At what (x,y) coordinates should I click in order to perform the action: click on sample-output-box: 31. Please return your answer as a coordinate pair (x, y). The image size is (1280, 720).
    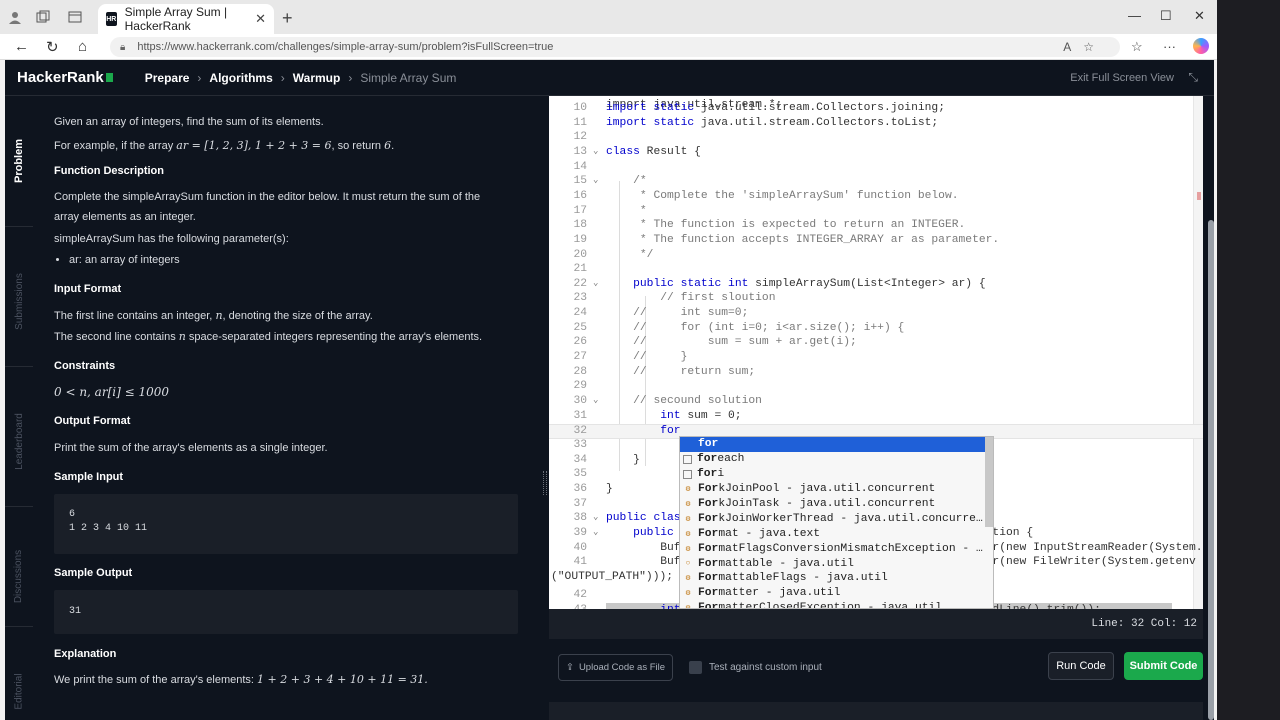
    Looking at the image, I should click on (286, 612).